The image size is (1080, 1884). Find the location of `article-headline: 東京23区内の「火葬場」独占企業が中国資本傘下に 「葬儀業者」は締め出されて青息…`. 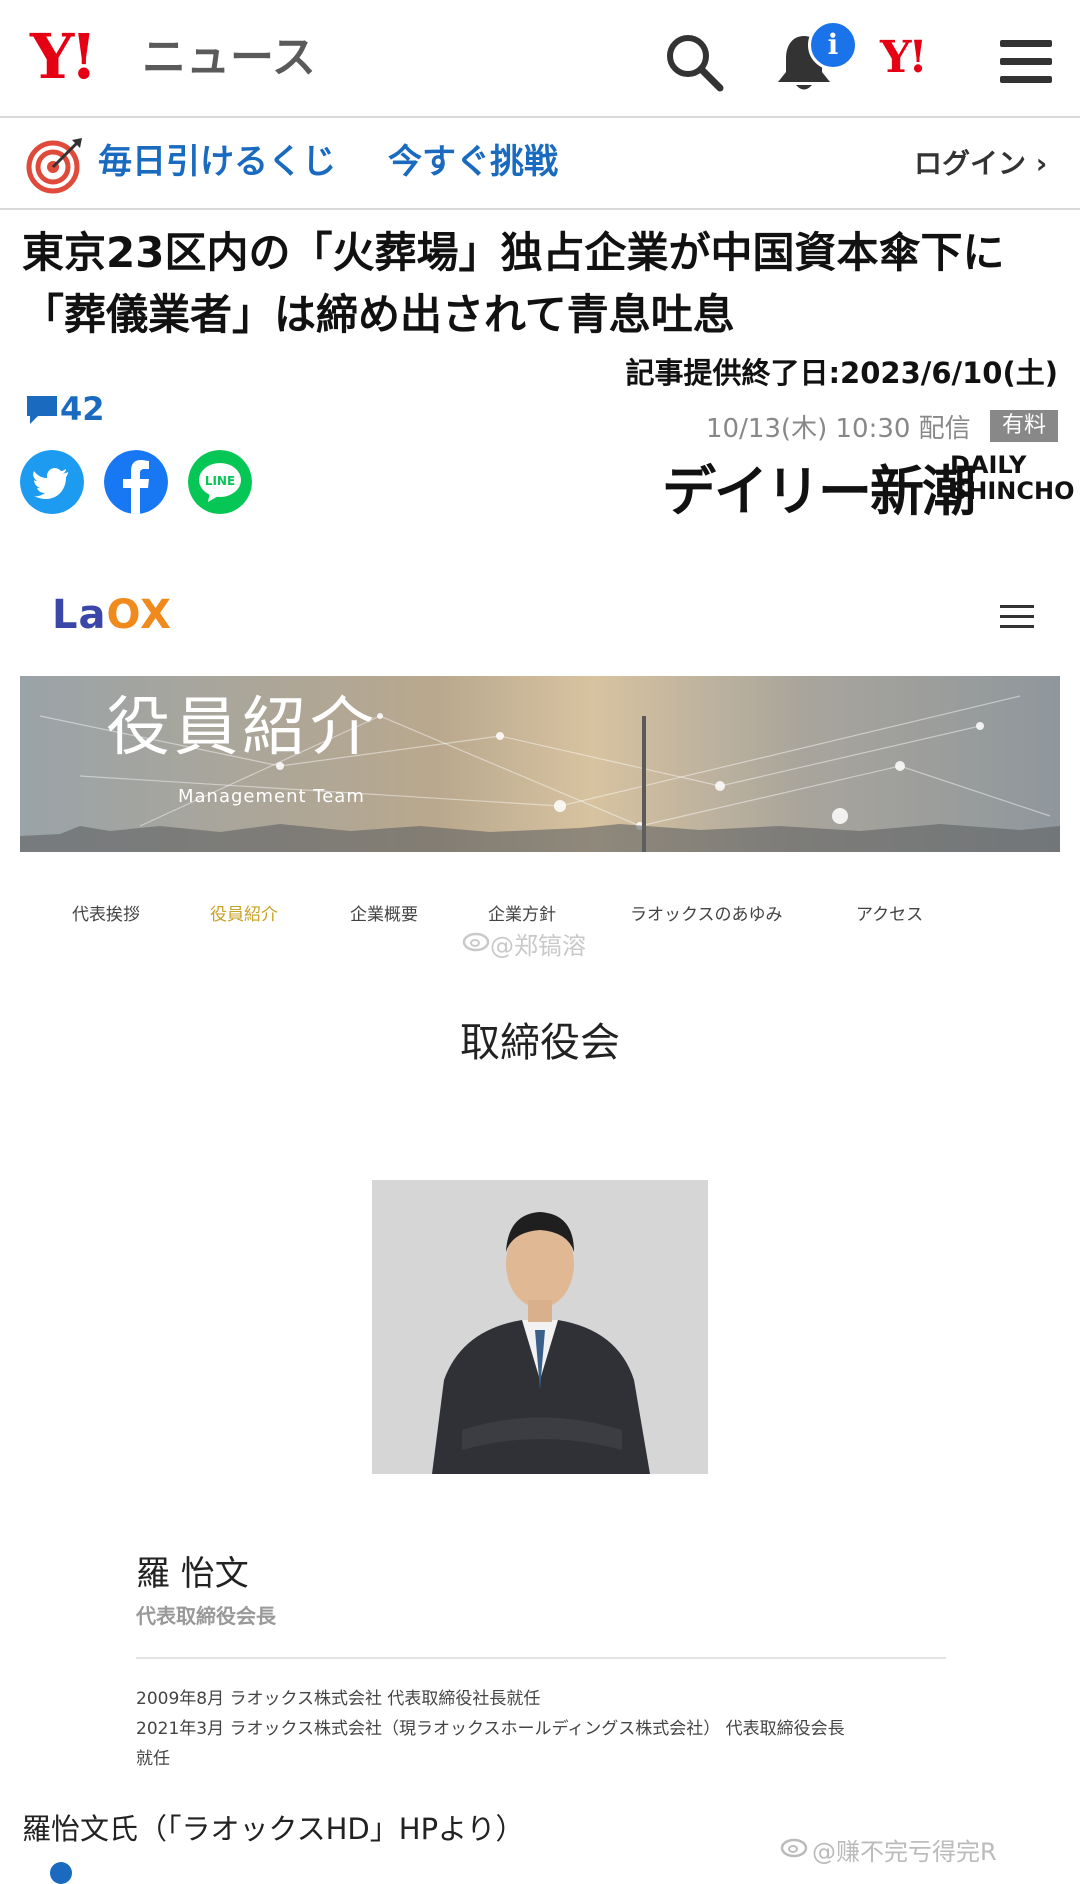

article-headline: 東京23区内の「火葬場」独占企業が中国資本傘下に 「葬儀業者」は締め出されて青息… is located at coordinates (534, 283).